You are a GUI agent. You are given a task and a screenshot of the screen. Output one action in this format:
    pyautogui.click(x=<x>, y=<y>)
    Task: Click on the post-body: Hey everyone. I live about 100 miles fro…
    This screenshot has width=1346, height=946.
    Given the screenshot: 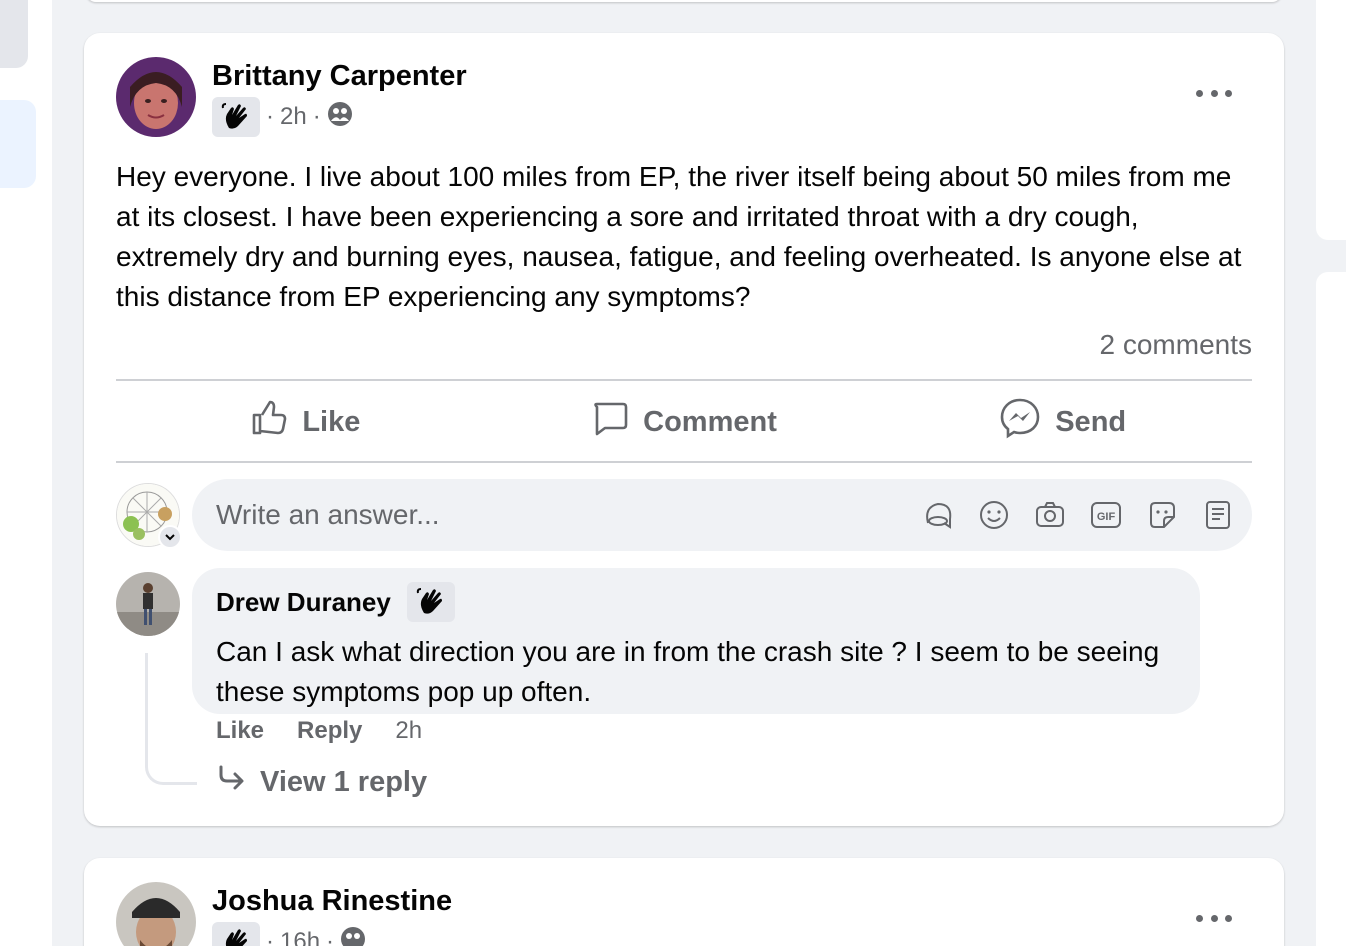 What is the action you would take?
    pyautogui.click(x=679, y=236)
    